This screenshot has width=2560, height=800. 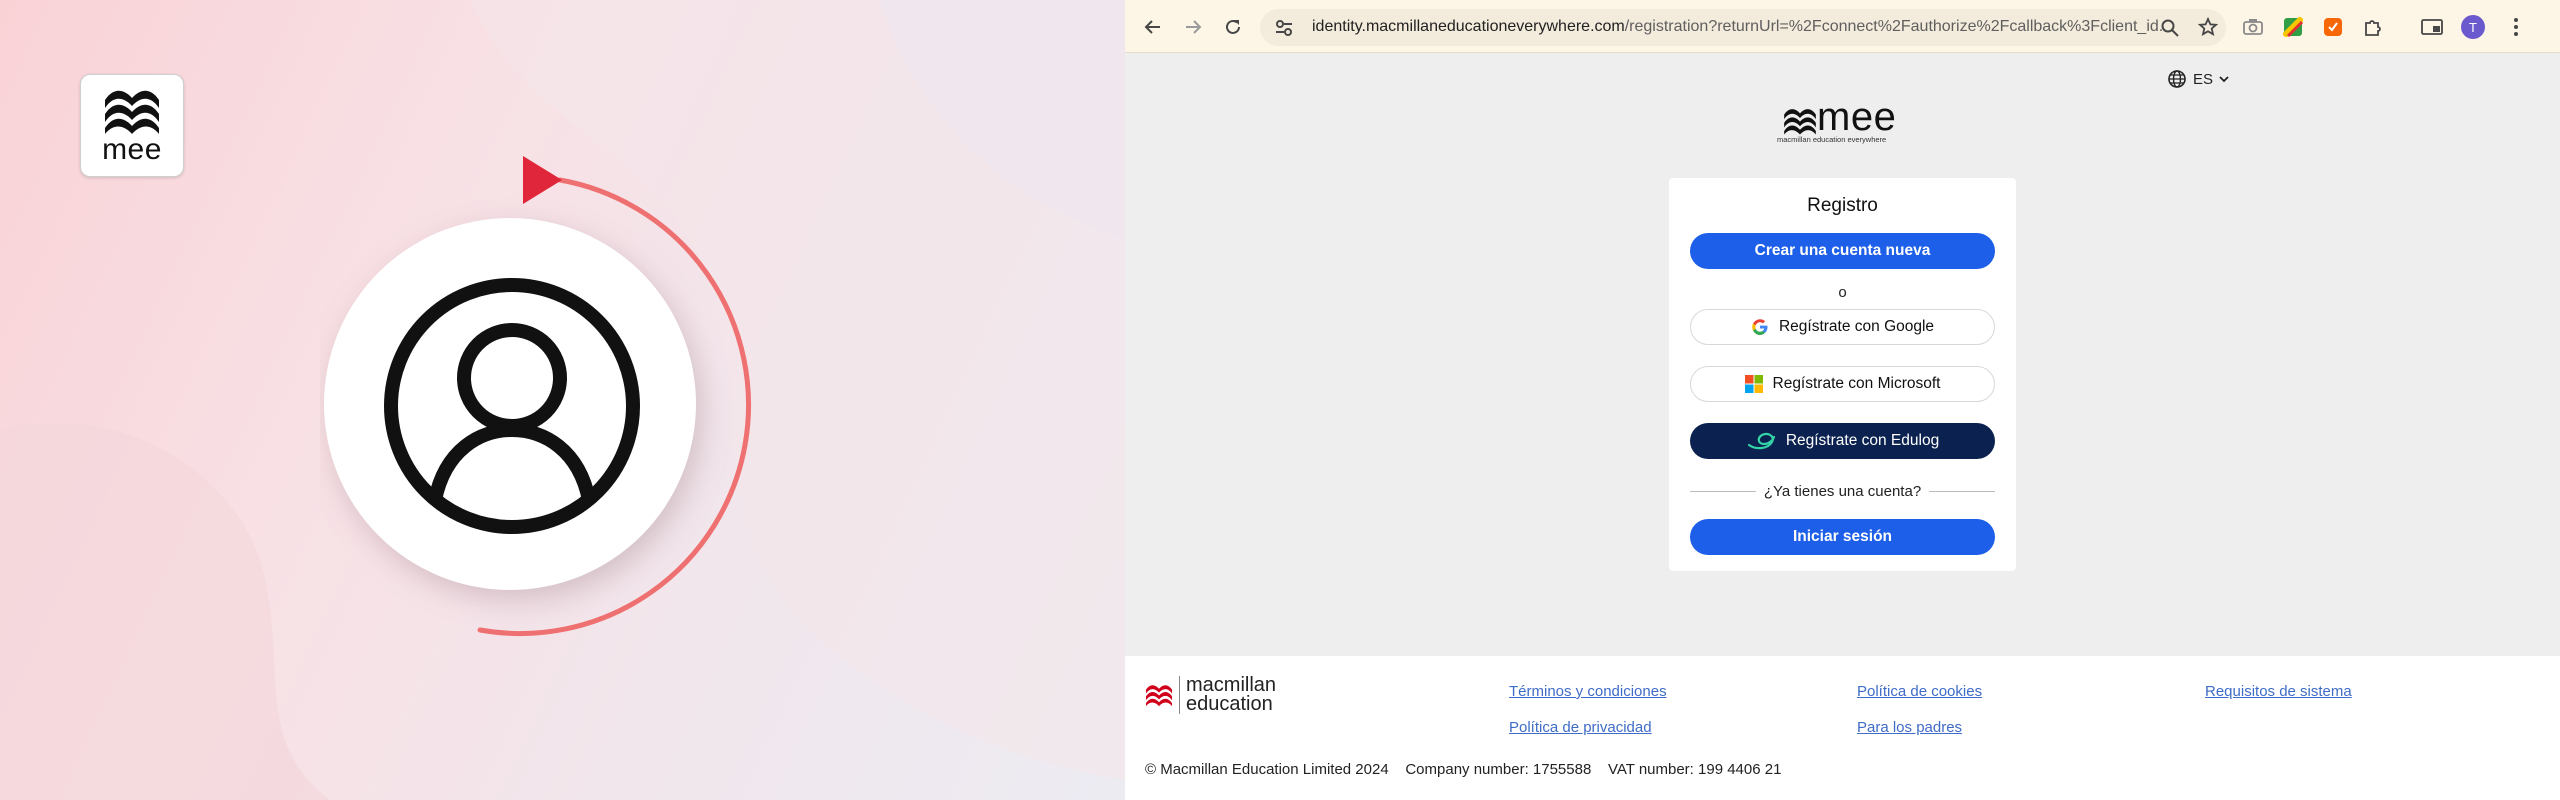 What do you see at coordinates (510, 404) in the screenshot?
I see `avatar-circle` at bounding box center [510, 404].